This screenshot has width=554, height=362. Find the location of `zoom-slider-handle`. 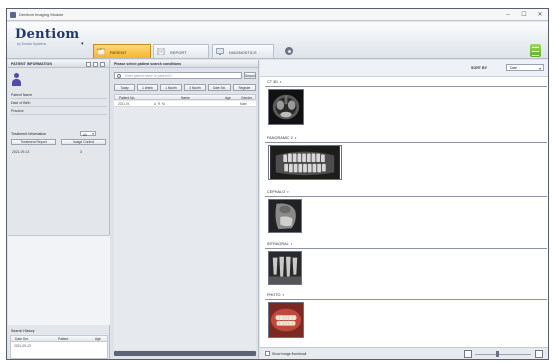

zoom-slider-handle is located at coordinates (497, 354).